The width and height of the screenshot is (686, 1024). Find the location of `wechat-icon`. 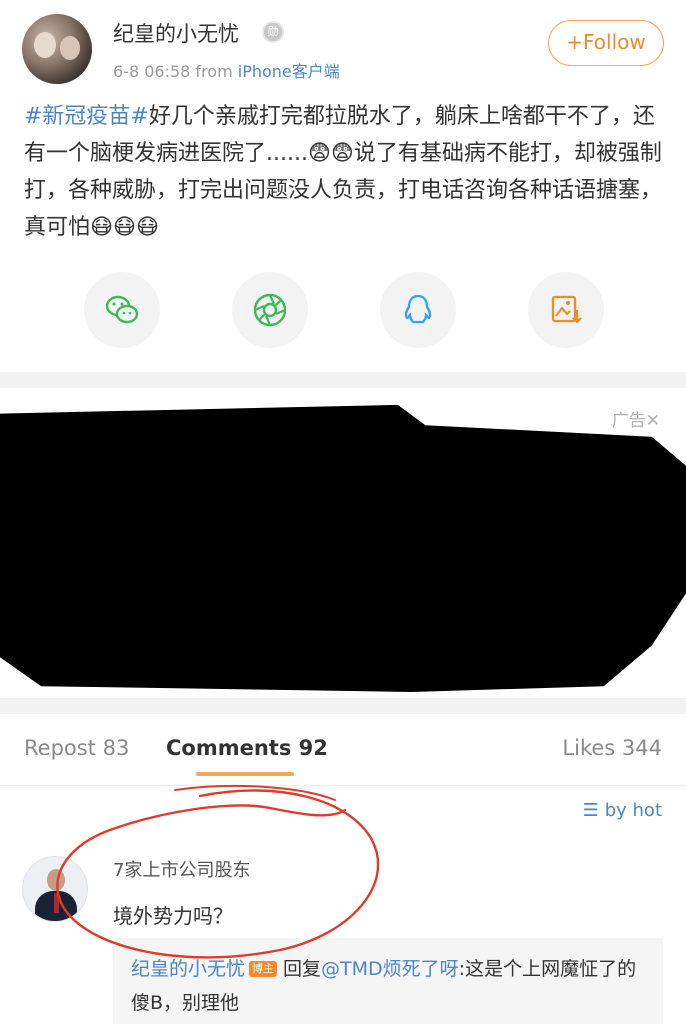

wechat-icon is located at coordinates (122, 309).